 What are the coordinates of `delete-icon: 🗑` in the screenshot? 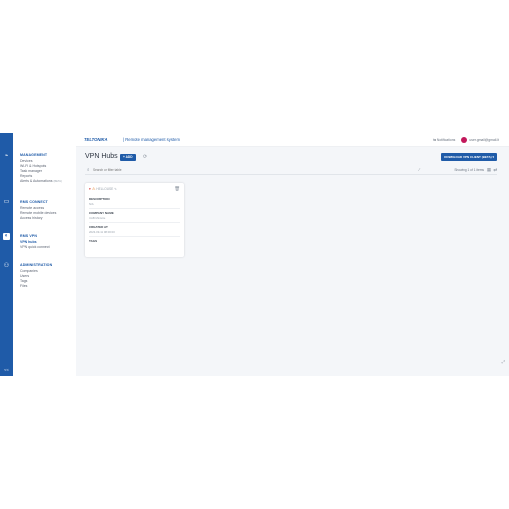 It's located at (177, 189).